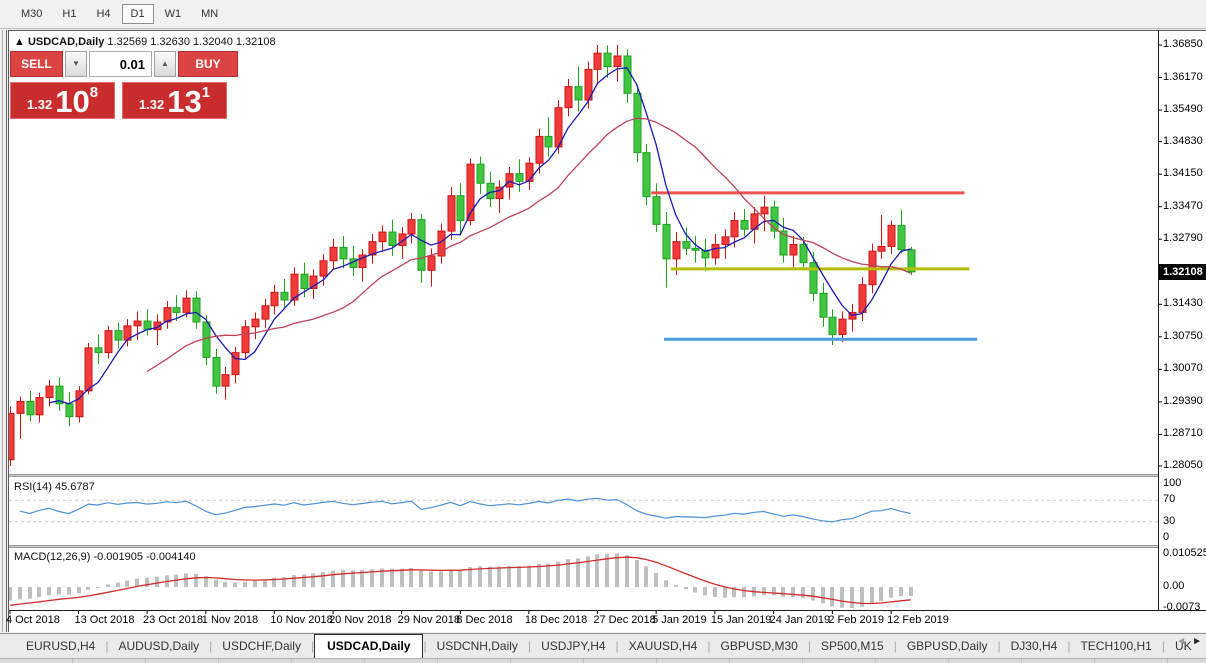 This screenshot has width=1206, height=663. I want to click on chart-tab-sp500-m15: SP500,M15, so click(852, 646).